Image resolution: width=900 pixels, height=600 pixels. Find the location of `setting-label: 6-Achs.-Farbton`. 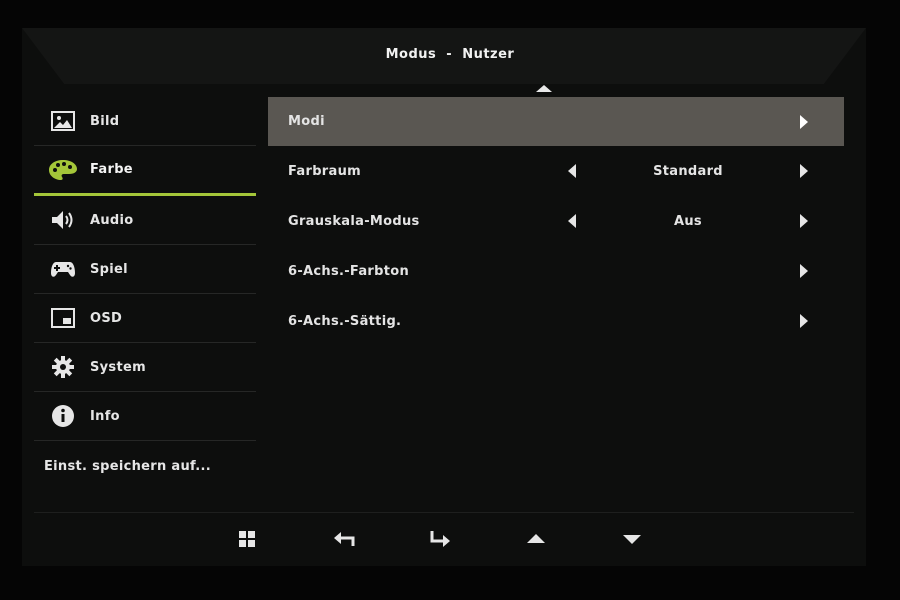

setting-label: 6-Achs.-Farbton is located at coordinates (349, 271).